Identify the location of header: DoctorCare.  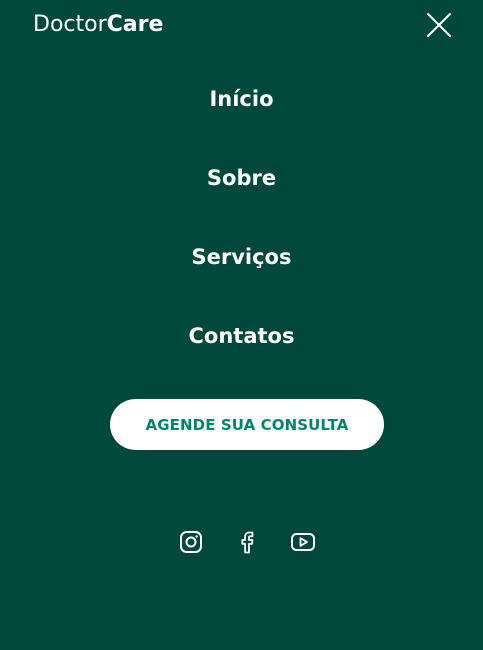
(241, 26).